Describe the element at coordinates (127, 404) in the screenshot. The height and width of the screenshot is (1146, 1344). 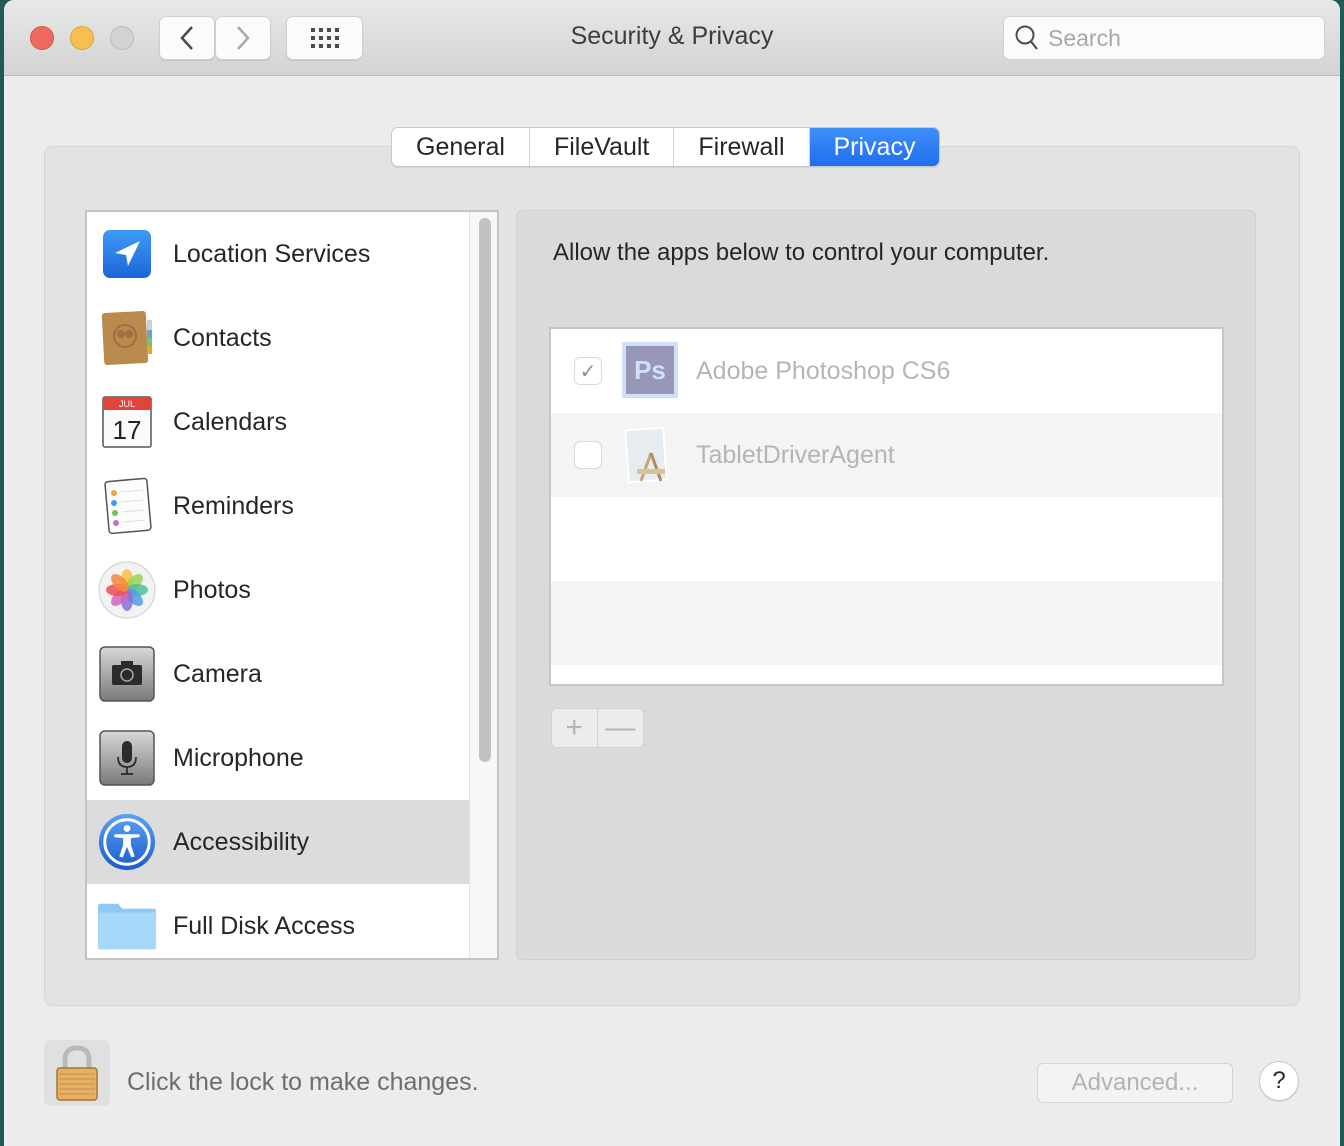
I see `svg-text: JUL` at that location.